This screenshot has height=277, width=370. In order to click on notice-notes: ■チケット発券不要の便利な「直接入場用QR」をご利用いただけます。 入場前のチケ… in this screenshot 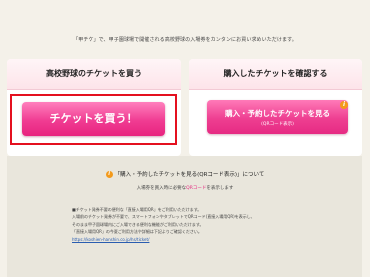, I will do `click(197, 224)`.